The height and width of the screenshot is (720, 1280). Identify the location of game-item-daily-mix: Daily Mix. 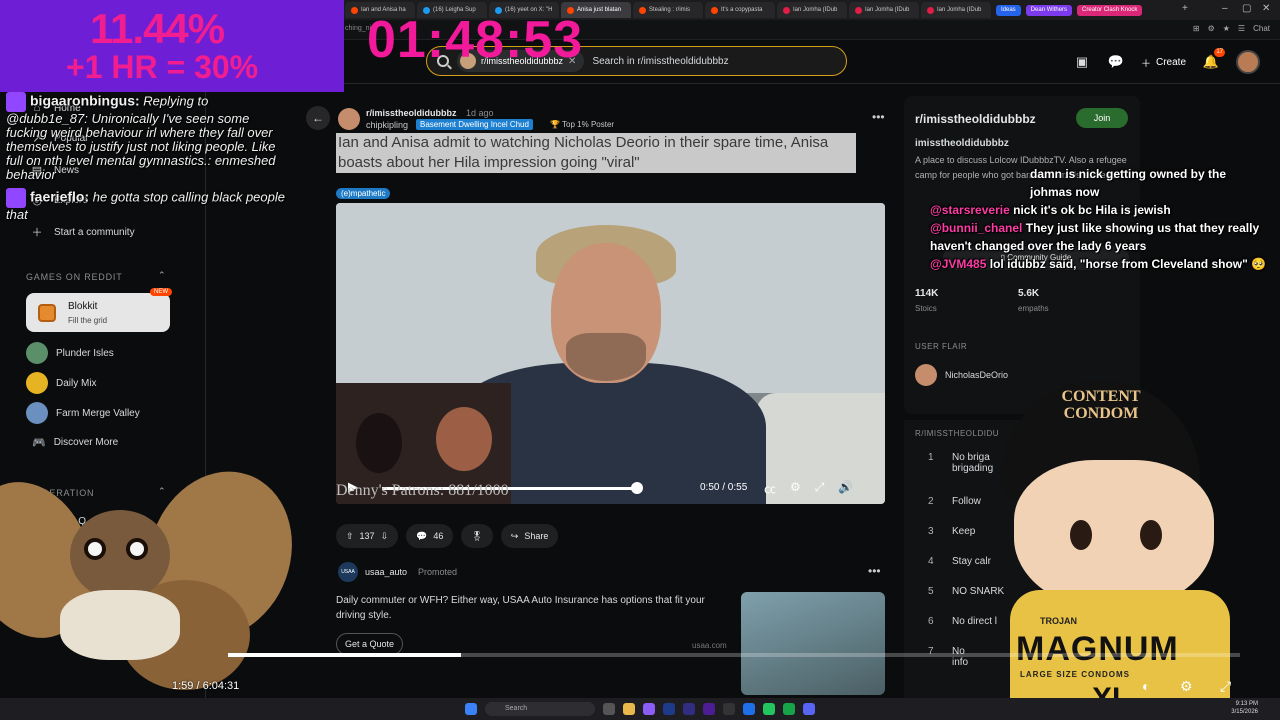
(61, 383).